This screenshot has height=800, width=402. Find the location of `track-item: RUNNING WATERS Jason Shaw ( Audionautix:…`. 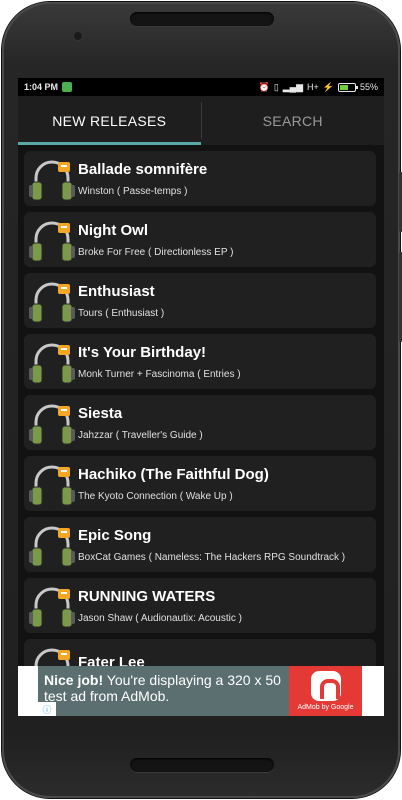

track-item: RUNNING WATERS Jason Shaw ( Audionautix:… is located at coordinates (200, 605).